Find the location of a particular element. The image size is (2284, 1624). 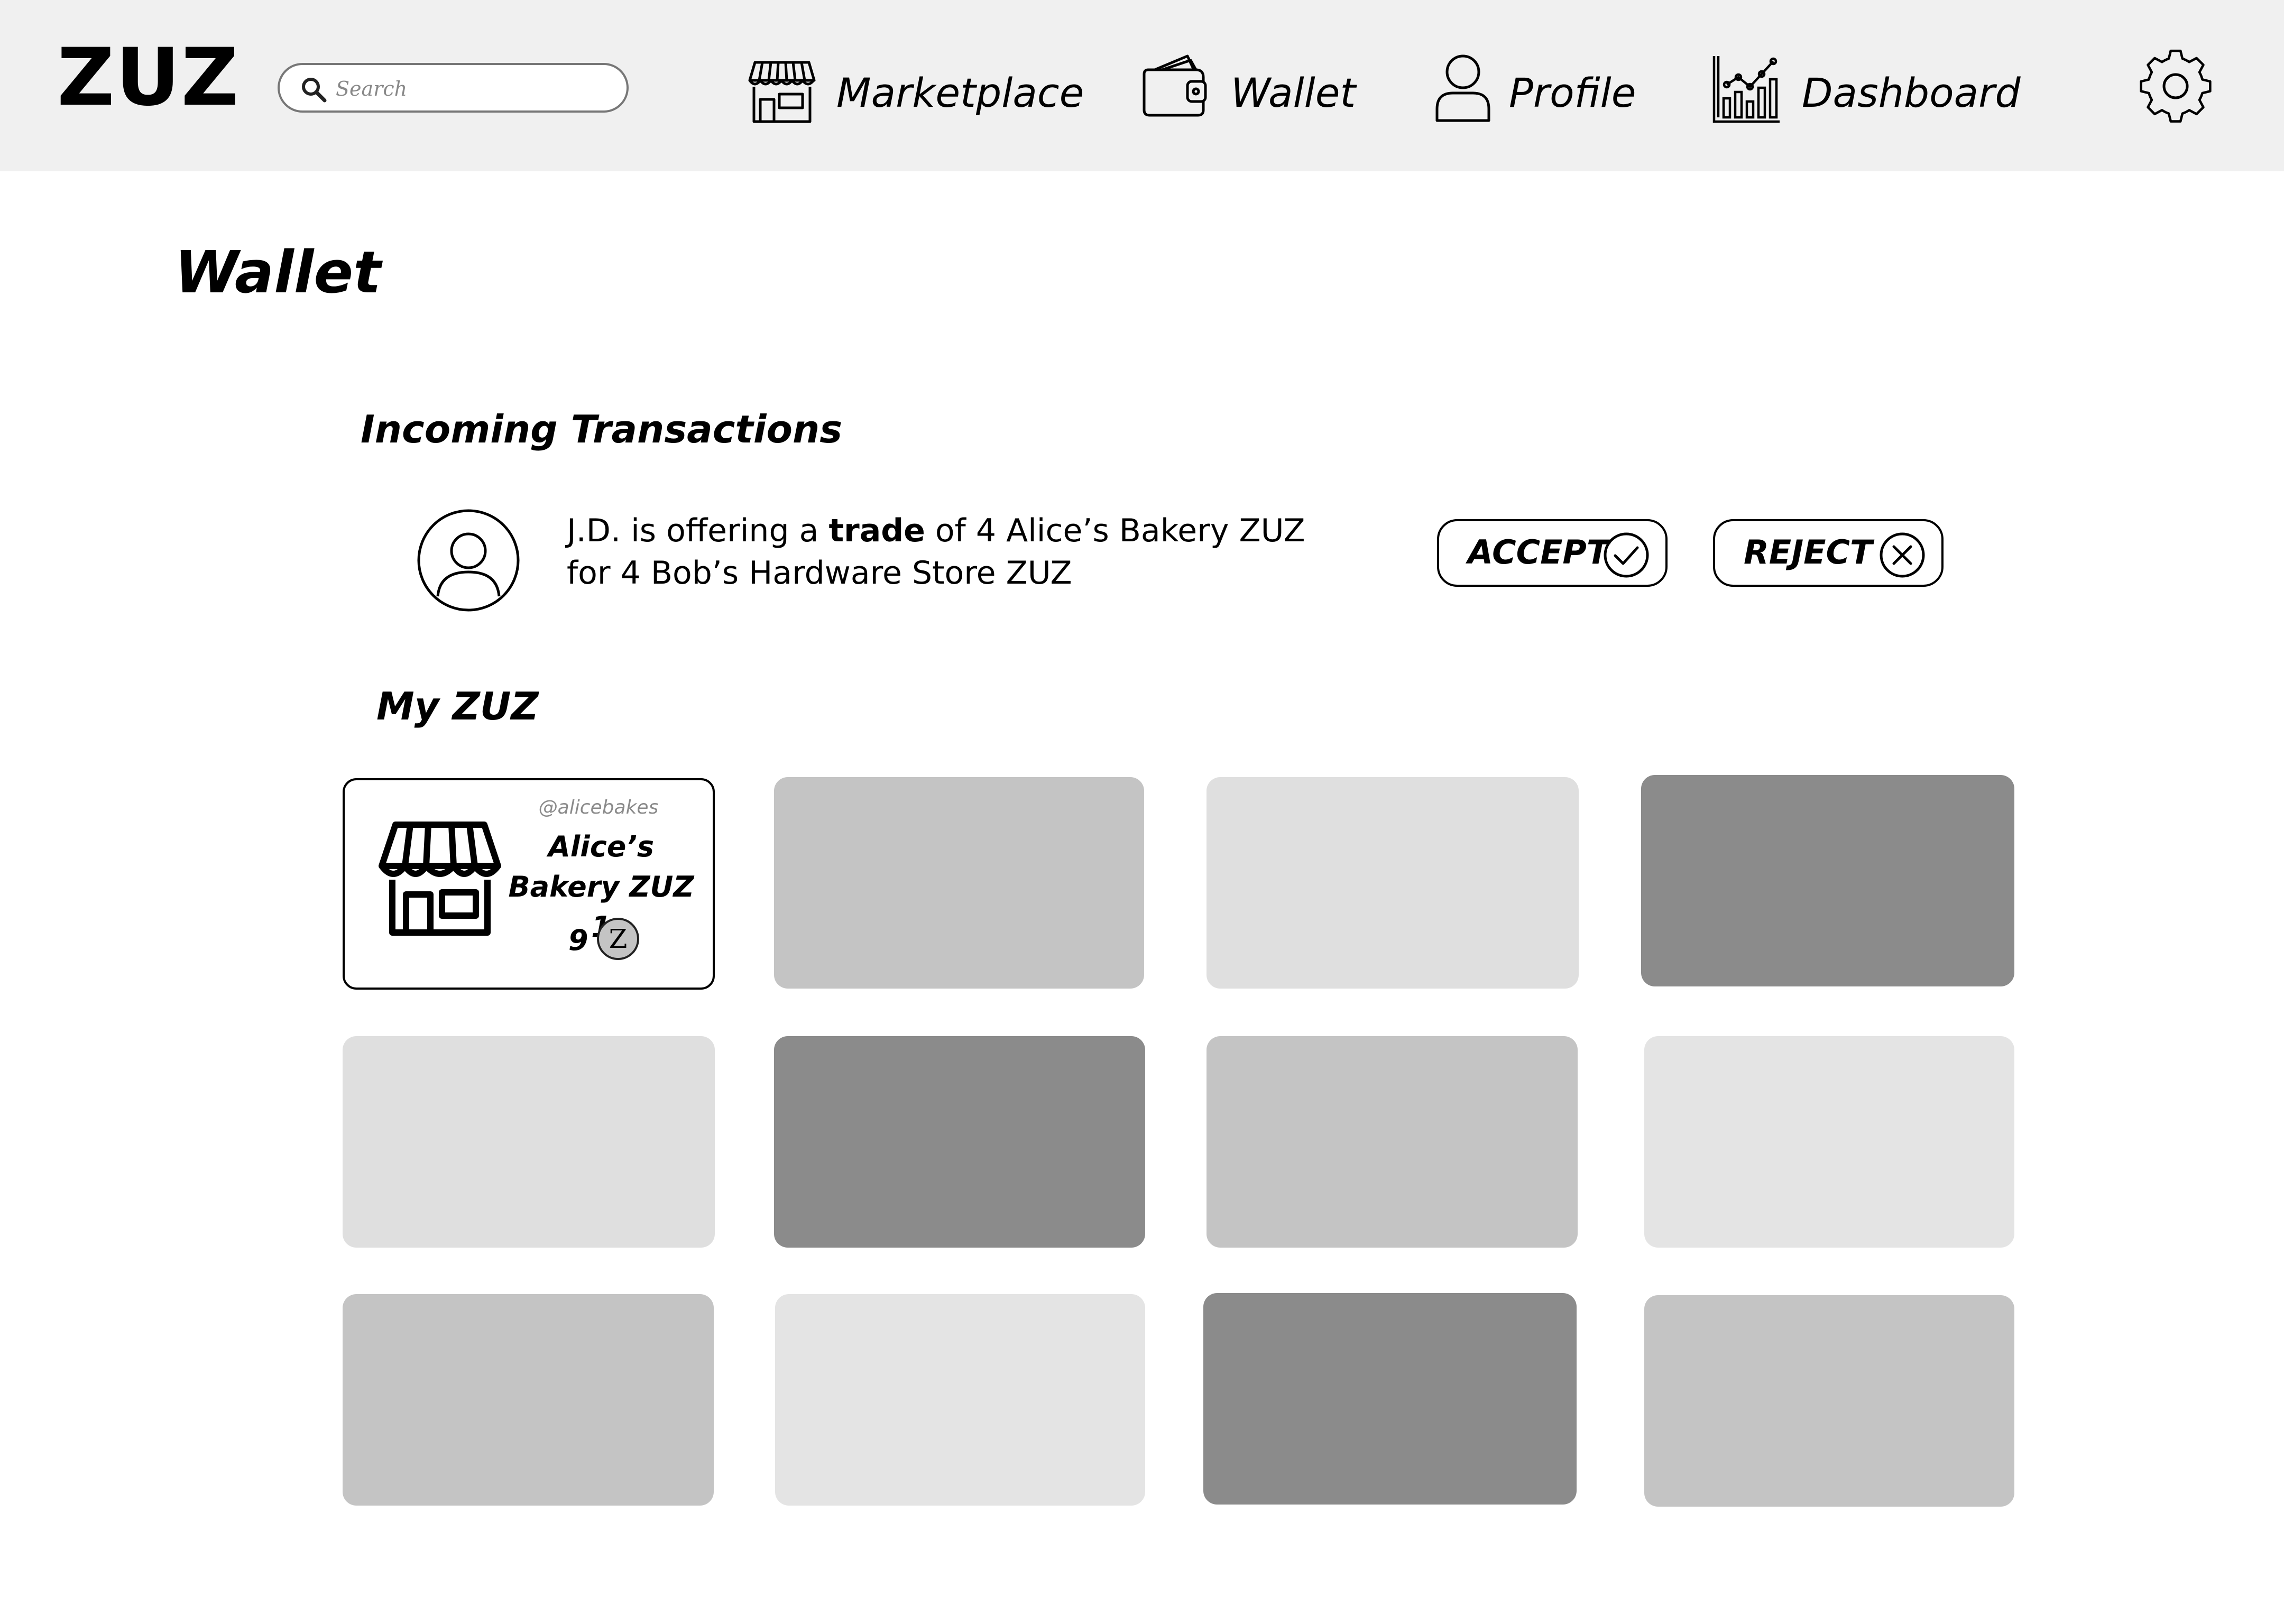

zuz-coin-icon: Z is located at coordinates (618, 939).